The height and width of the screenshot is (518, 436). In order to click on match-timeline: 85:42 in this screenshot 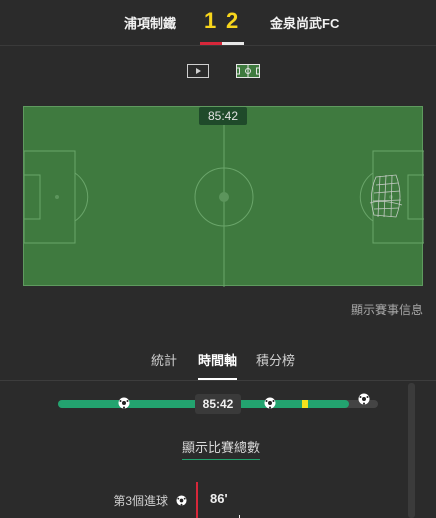, I will do `click(219, 406)`.